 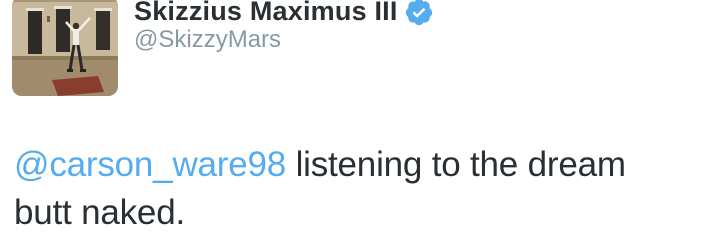 I want to click on author-avatar, so click(x=65, y=48).